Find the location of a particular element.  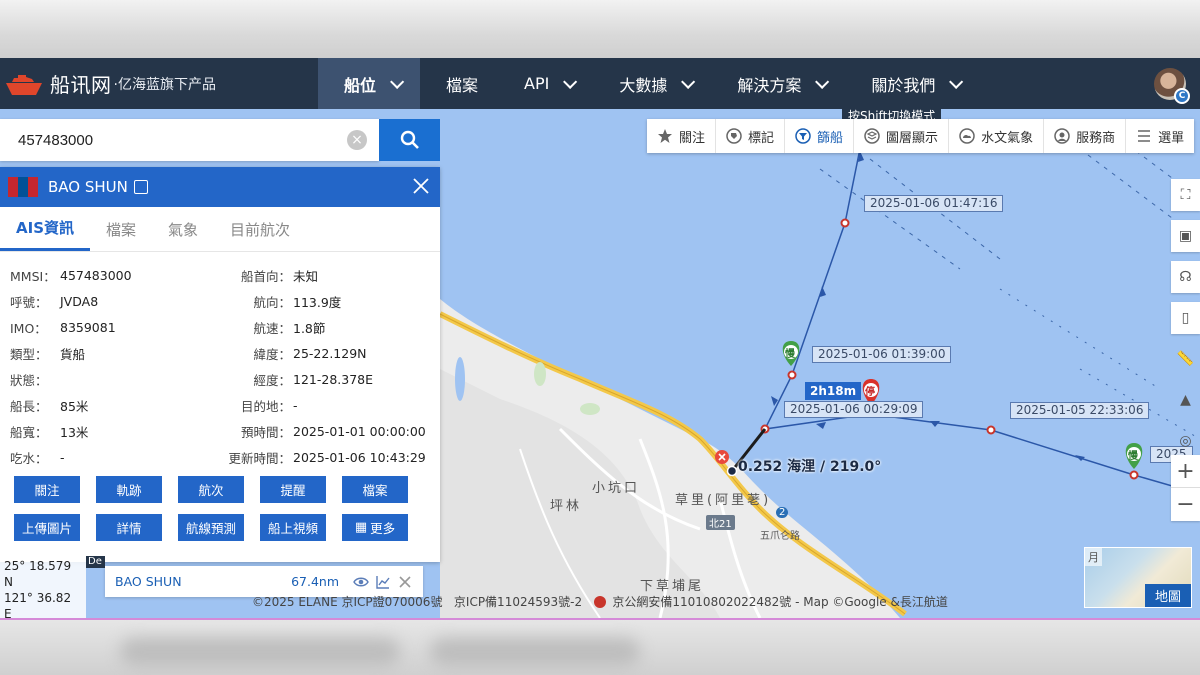

ruler-button: 📏 is located at coordinates (1185, 359).